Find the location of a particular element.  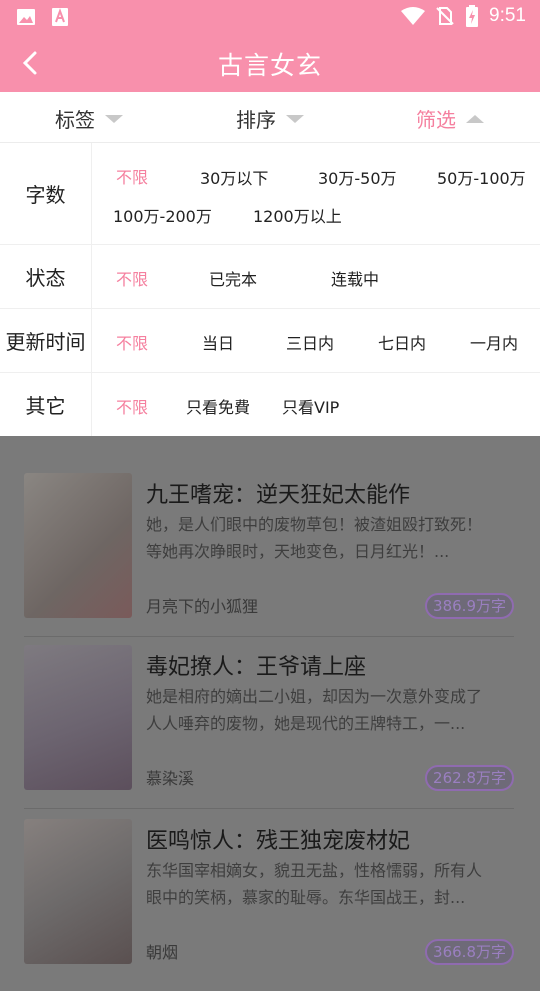

status-time: 9:51 is located at coordinates (507, 15).